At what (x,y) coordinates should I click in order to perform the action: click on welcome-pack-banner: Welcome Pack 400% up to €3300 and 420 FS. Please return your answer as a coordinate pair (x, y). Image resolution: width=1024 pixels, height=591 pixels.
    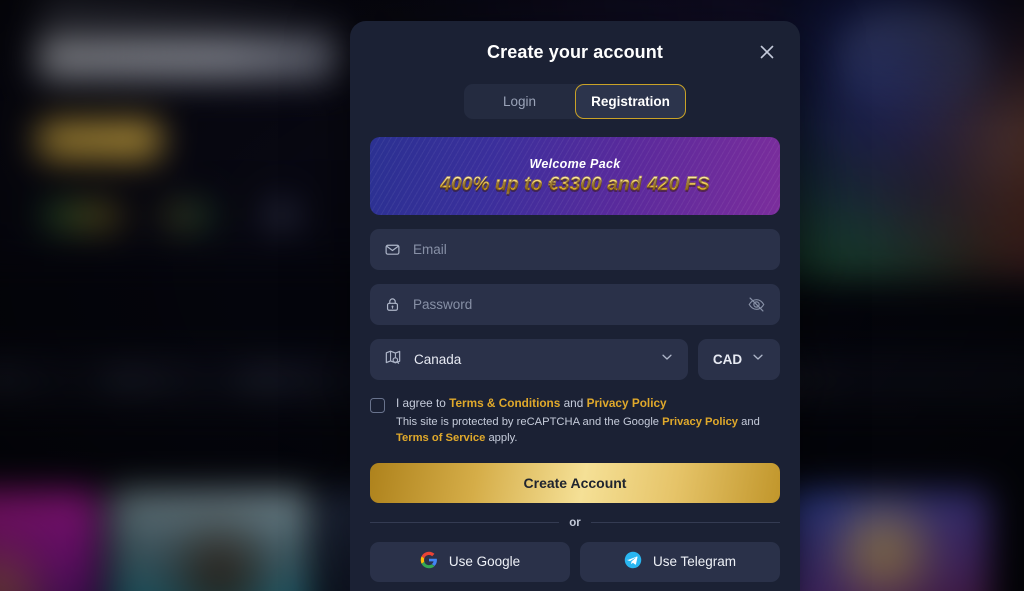
    Looking at the image, I should click on (575, 176).